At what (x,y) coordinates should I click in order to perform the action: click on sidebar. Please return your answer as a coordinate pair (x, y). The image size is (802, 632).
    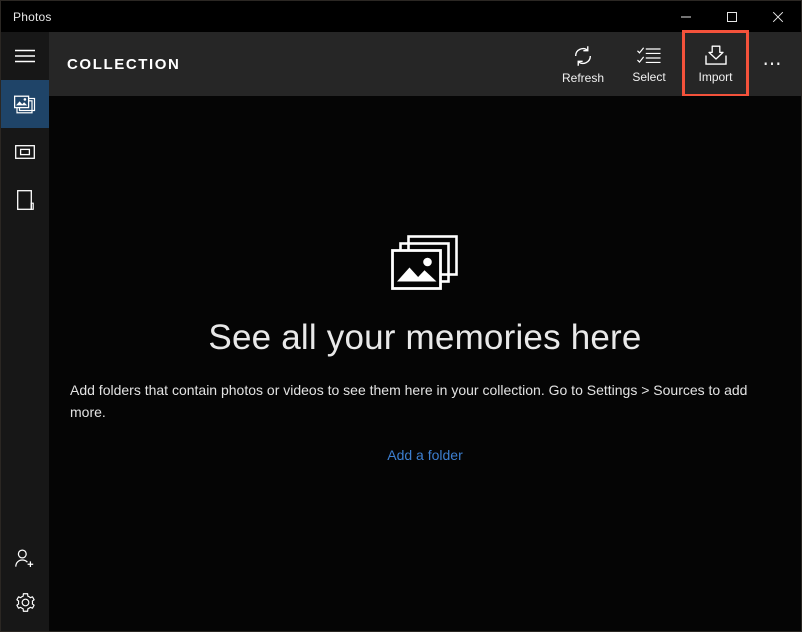
    Looking at the image, I should click on (25, 331).